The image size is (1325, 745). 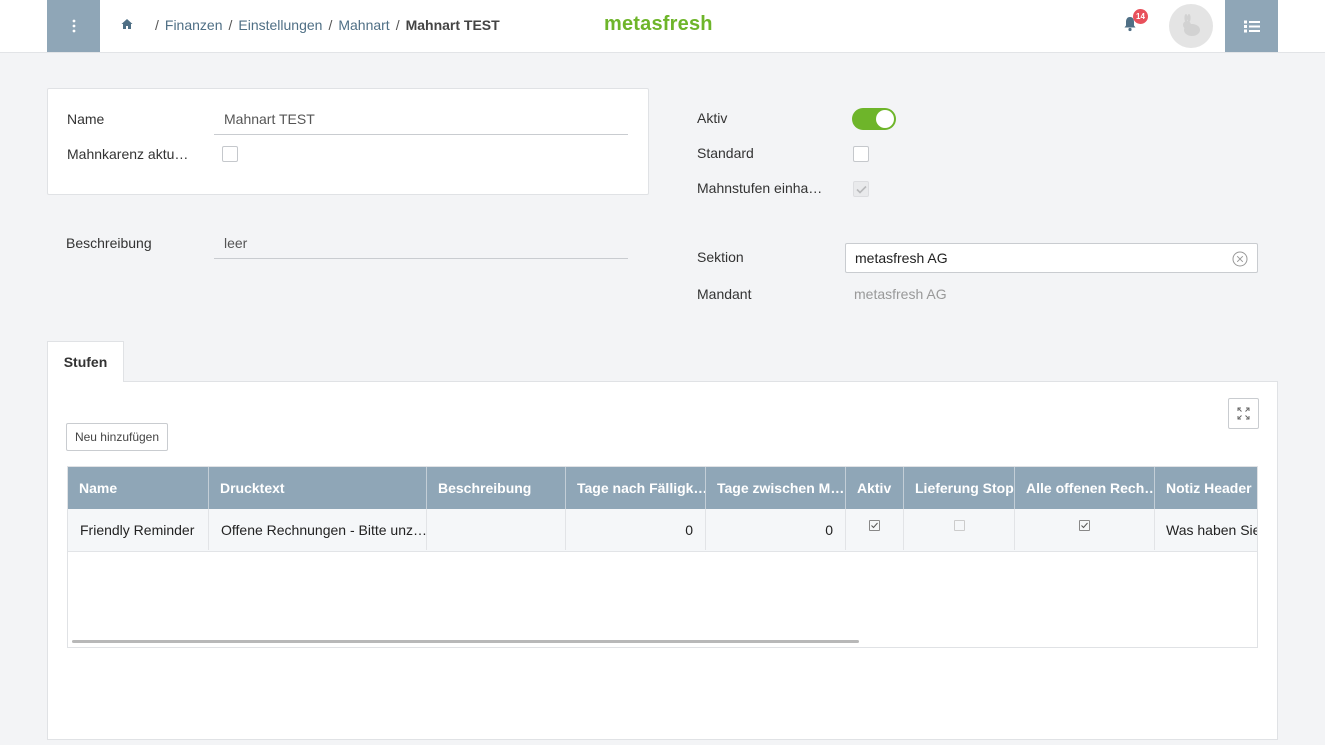 What do you see at coordinates (1051, 258) in the screenshot?
I see `sektion-select: metasfresh AG` at bounding box center [1051, 258].